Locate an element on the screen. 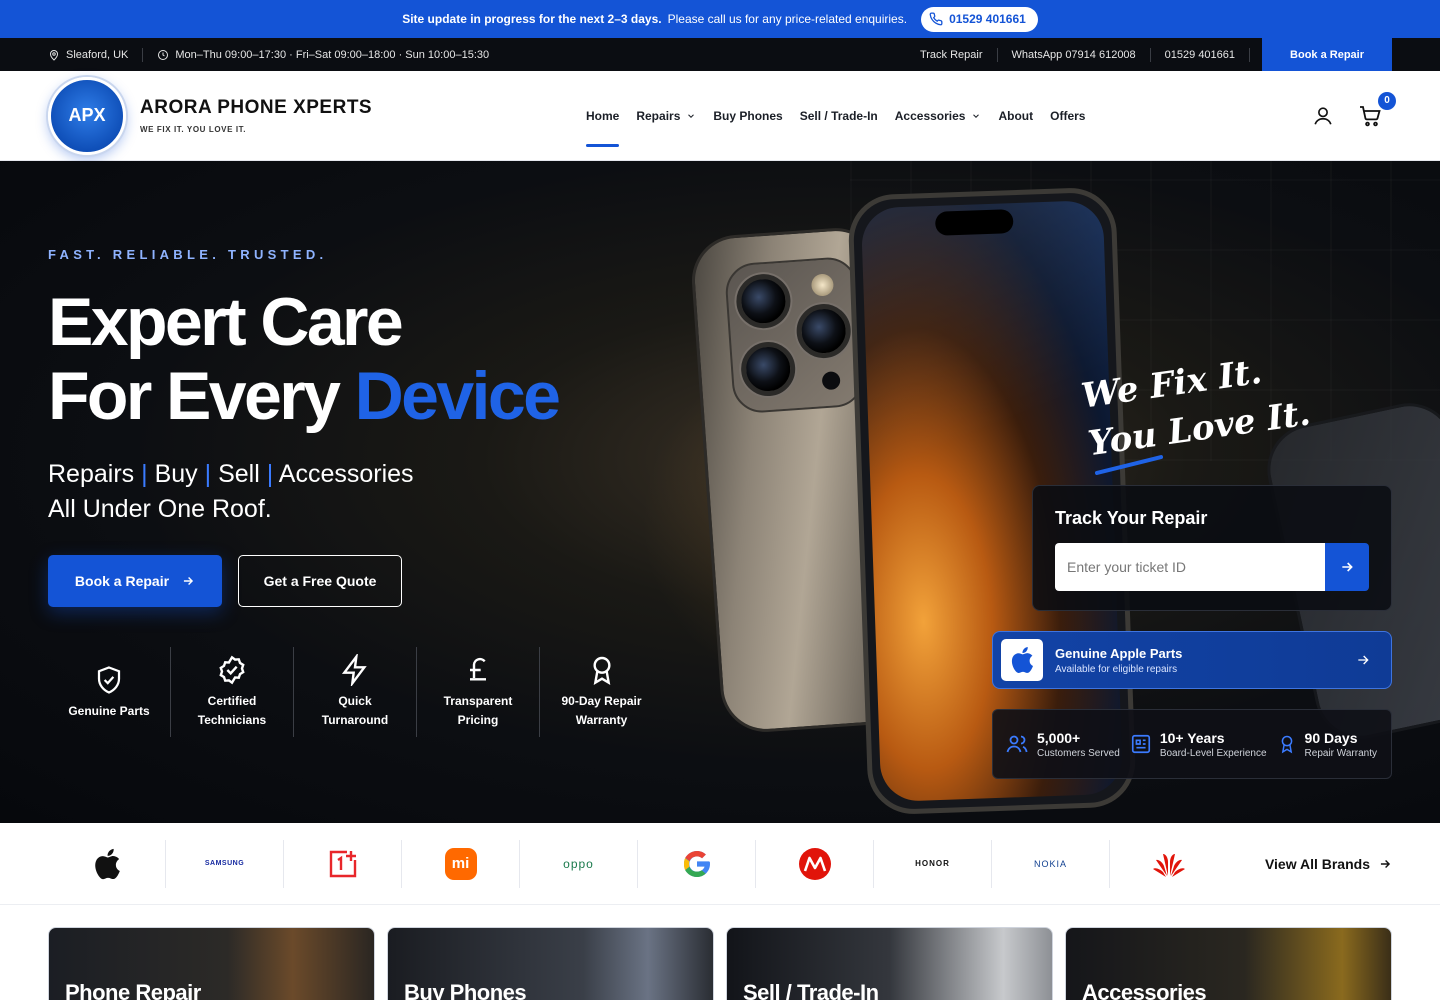  track-title: Track Your Repair is located at coordinates (1131, 518).